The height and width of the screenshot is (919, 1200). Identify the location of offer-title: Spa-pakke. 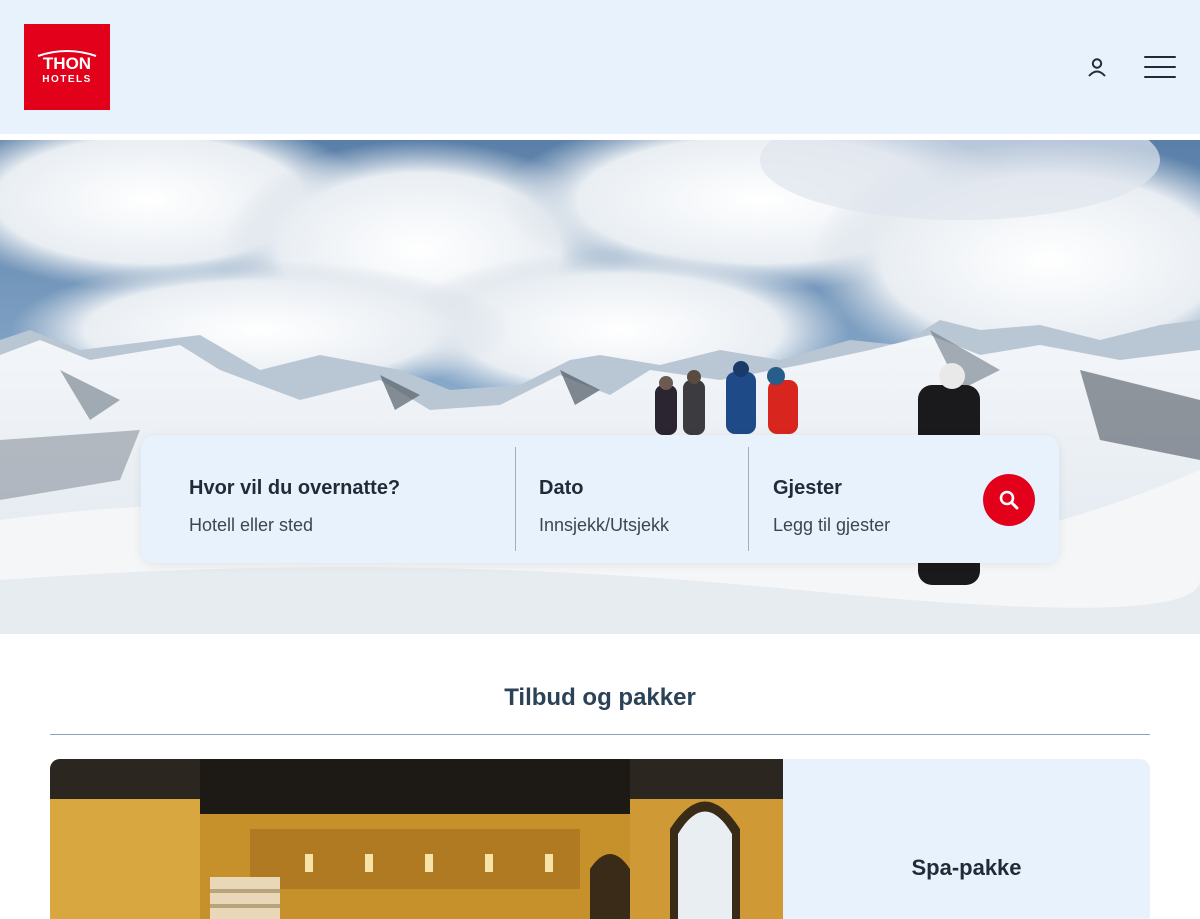
(966, 867).